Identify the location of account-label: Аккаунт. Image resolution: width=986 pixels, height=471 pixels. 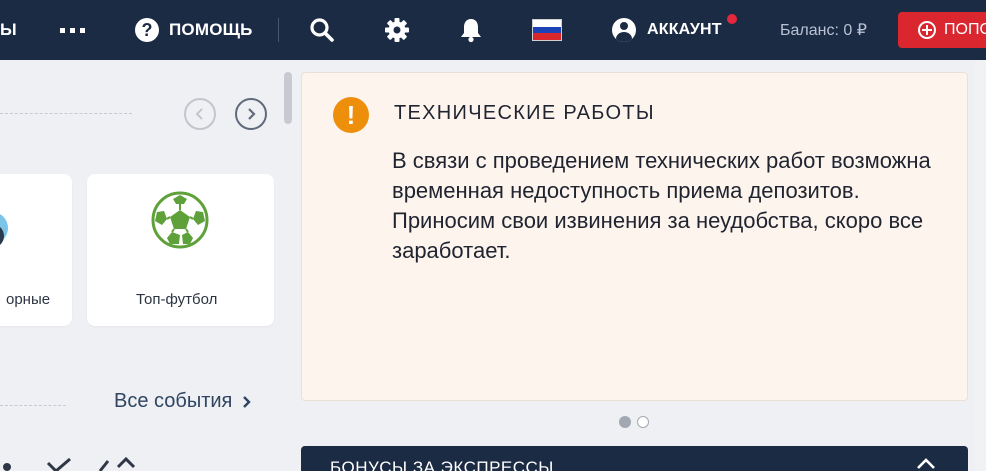
(684, 29).